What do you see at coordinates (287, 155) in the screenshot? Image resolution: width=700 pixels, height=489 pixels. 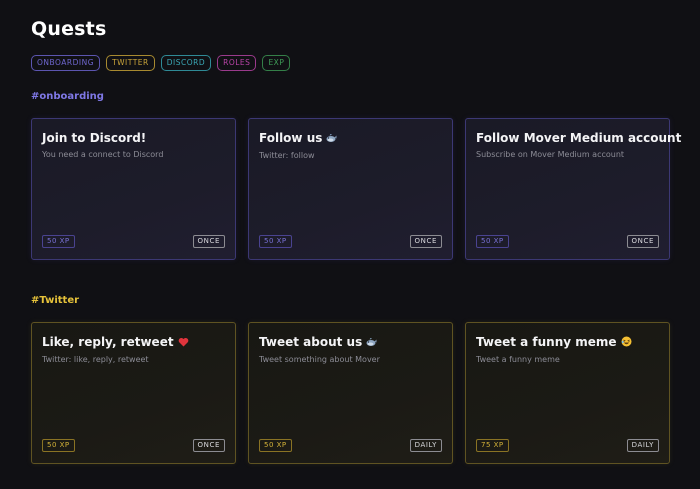 I see `quest-description: Twitter: follow` at bounding box center [287, 155].